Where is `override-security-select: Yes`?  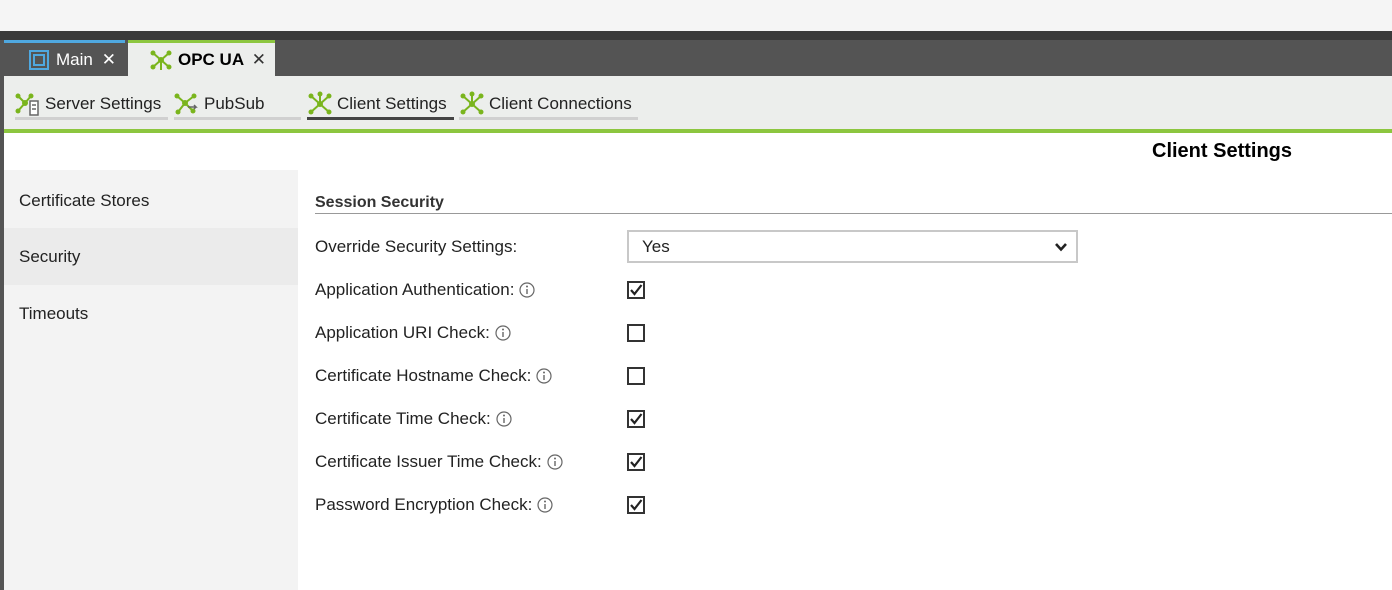 override-security-select: Yes is located at coordinates (852, 246).